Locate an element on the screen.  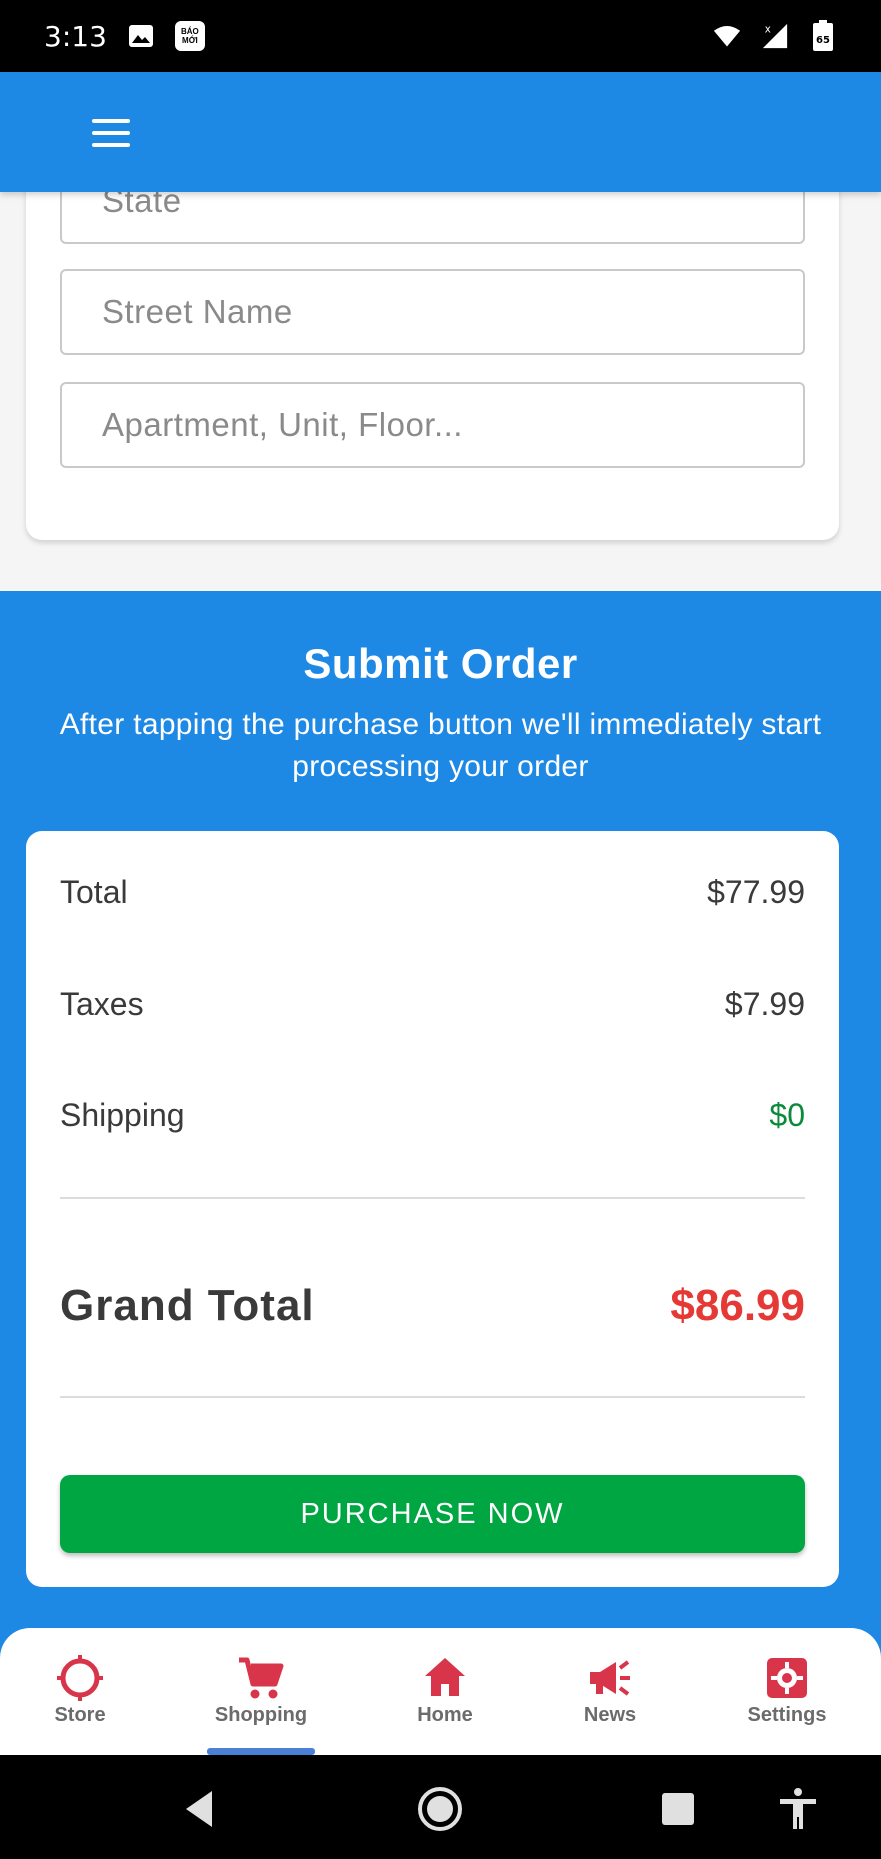
purchase-now-button: PURCHASE NOW is located at coordinates (432, 1514).